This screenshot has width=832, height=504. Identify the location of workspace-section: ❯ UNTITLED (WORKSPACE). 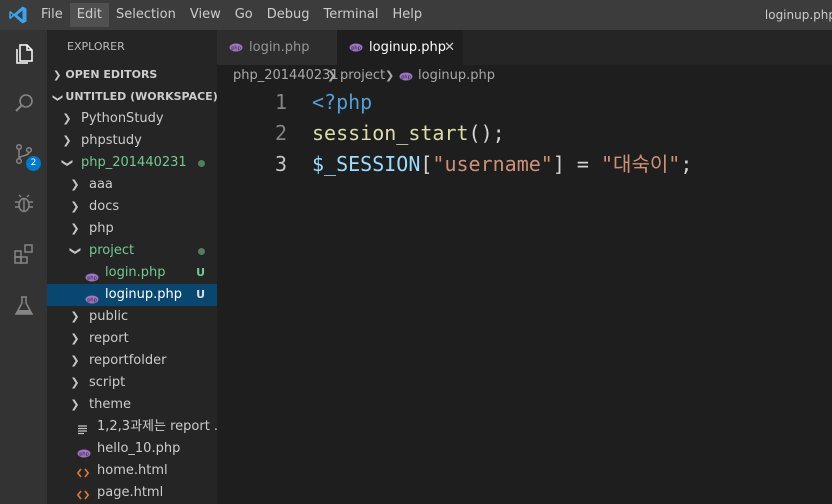
(132, 97).